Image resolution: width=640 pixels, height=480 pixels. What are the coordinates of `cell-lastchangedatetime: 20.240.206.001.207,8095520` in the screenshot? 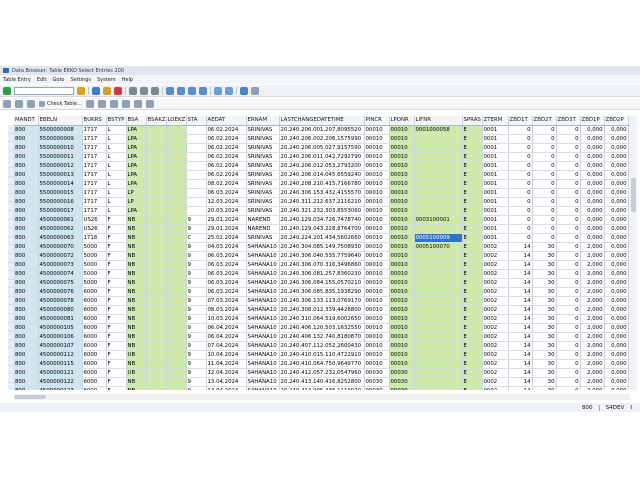 It's located at (322, 130).